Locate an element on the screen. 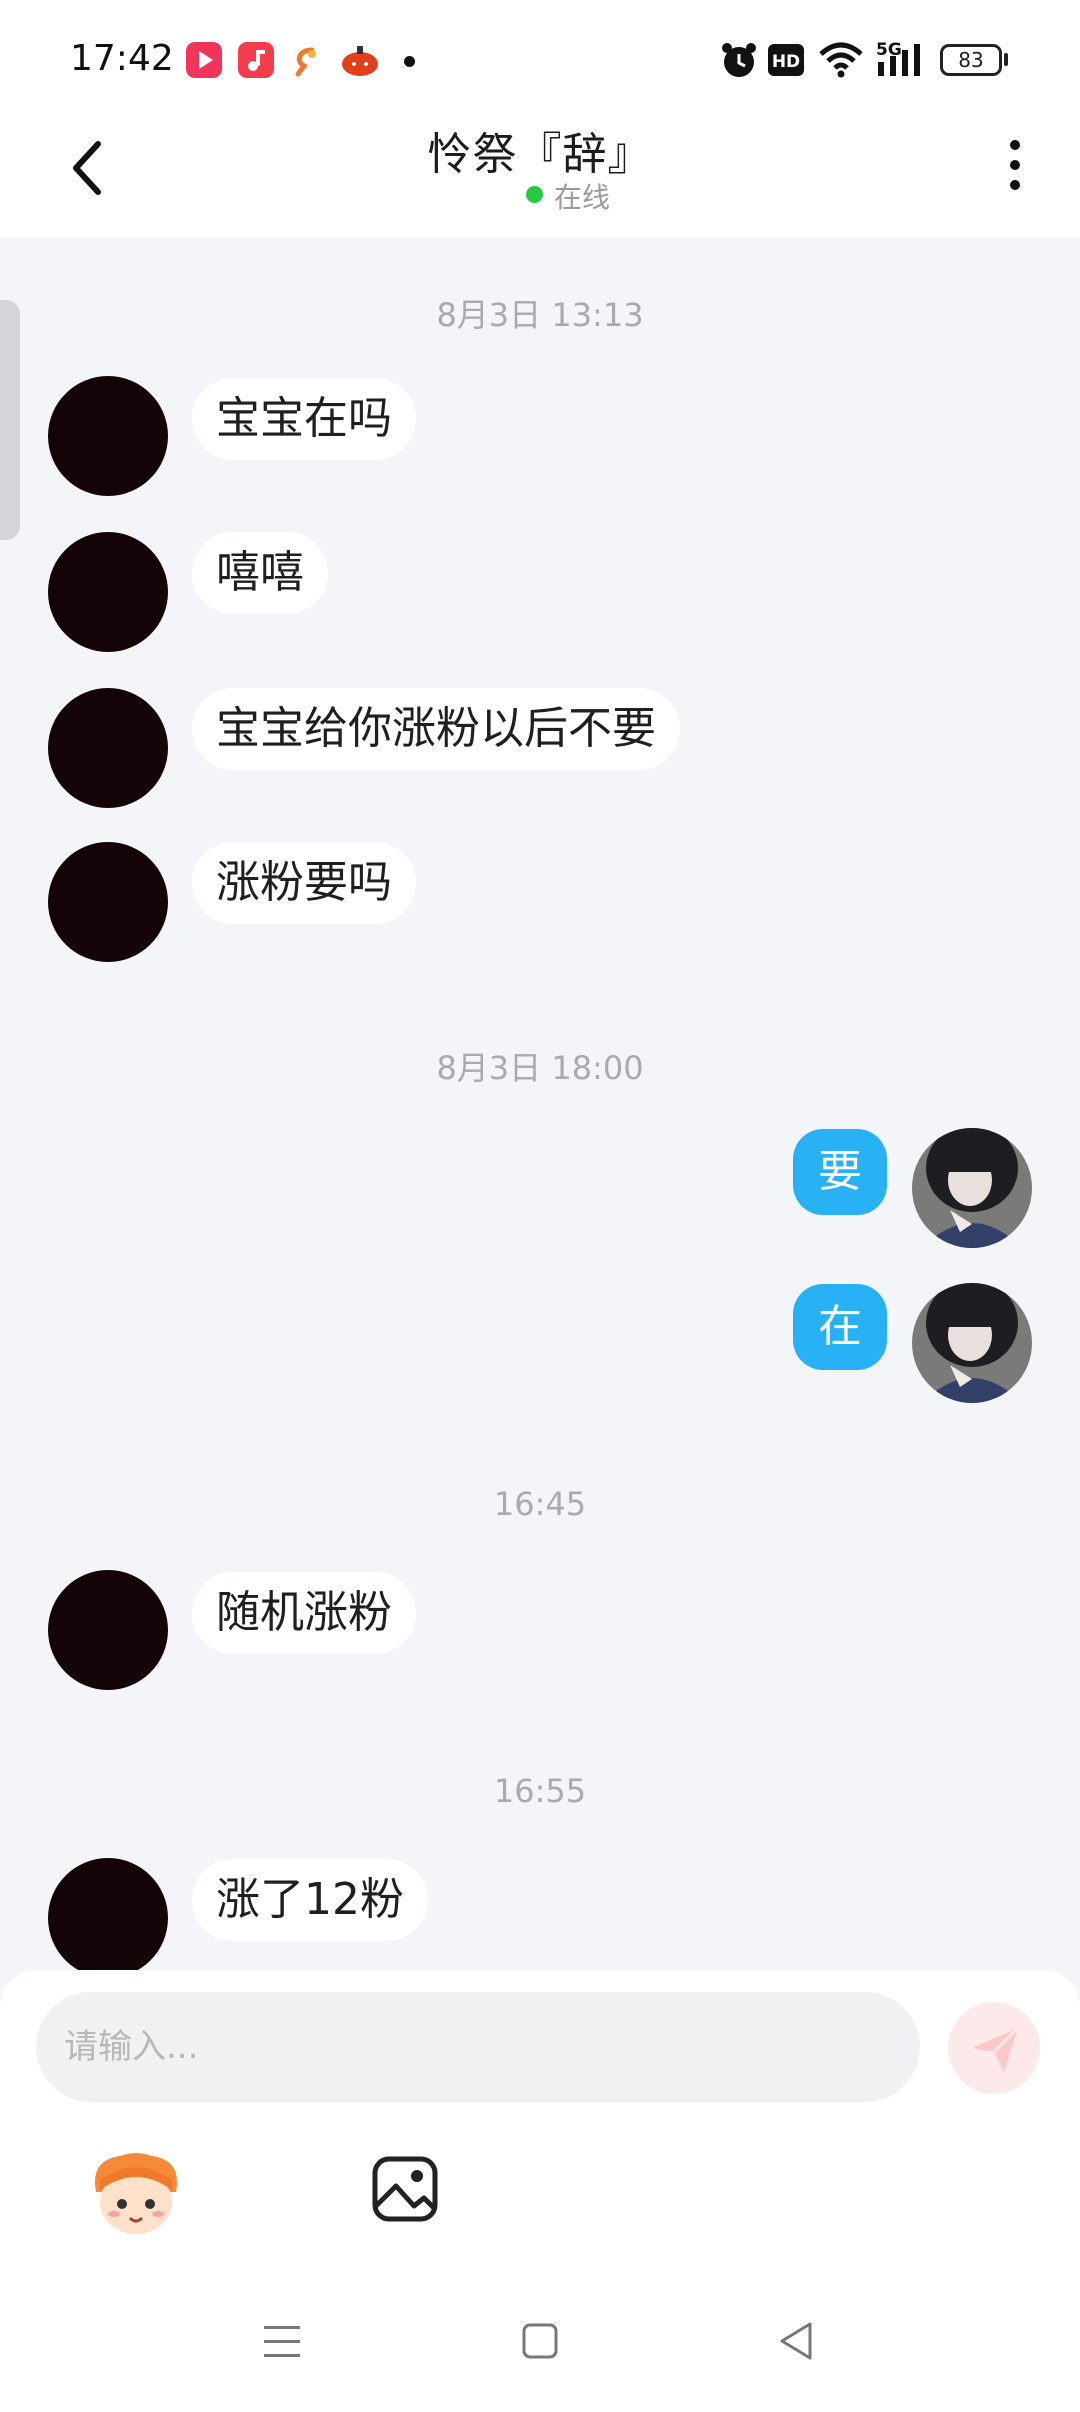  incoming-message: 宝宝给你涨粉以后不要 is located at coordinates (436, 729).